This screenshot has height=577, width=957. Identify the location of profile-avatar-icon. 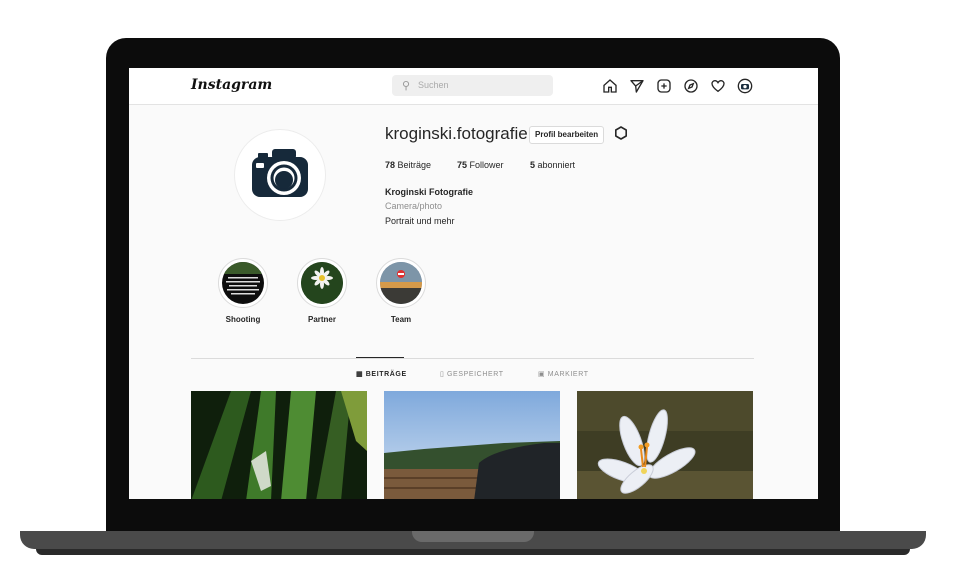
(745, 86).